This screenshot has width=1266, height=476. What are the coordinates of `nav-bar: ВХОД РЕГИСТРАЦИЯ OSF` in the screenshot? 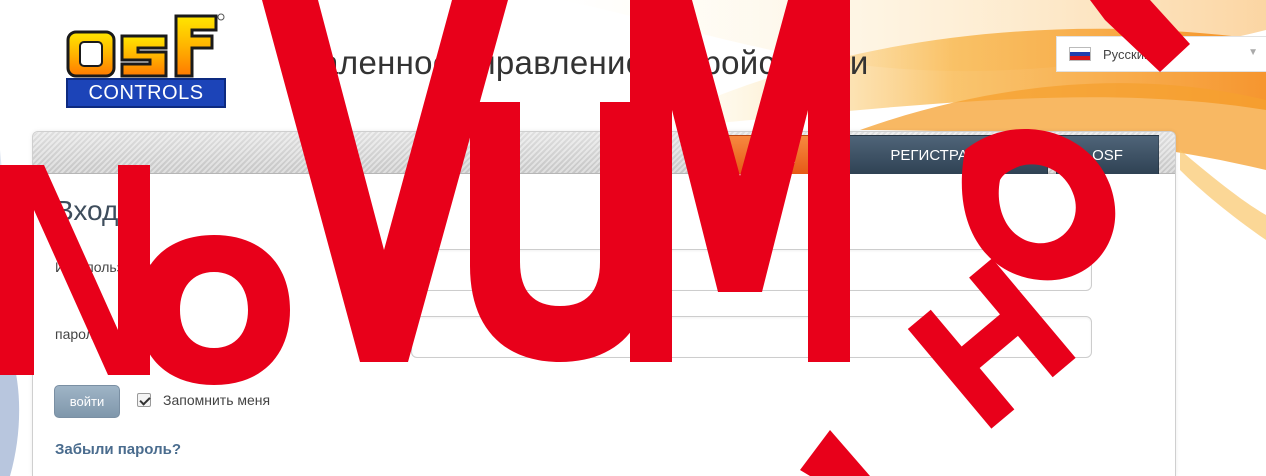 It's located at (604, 153).